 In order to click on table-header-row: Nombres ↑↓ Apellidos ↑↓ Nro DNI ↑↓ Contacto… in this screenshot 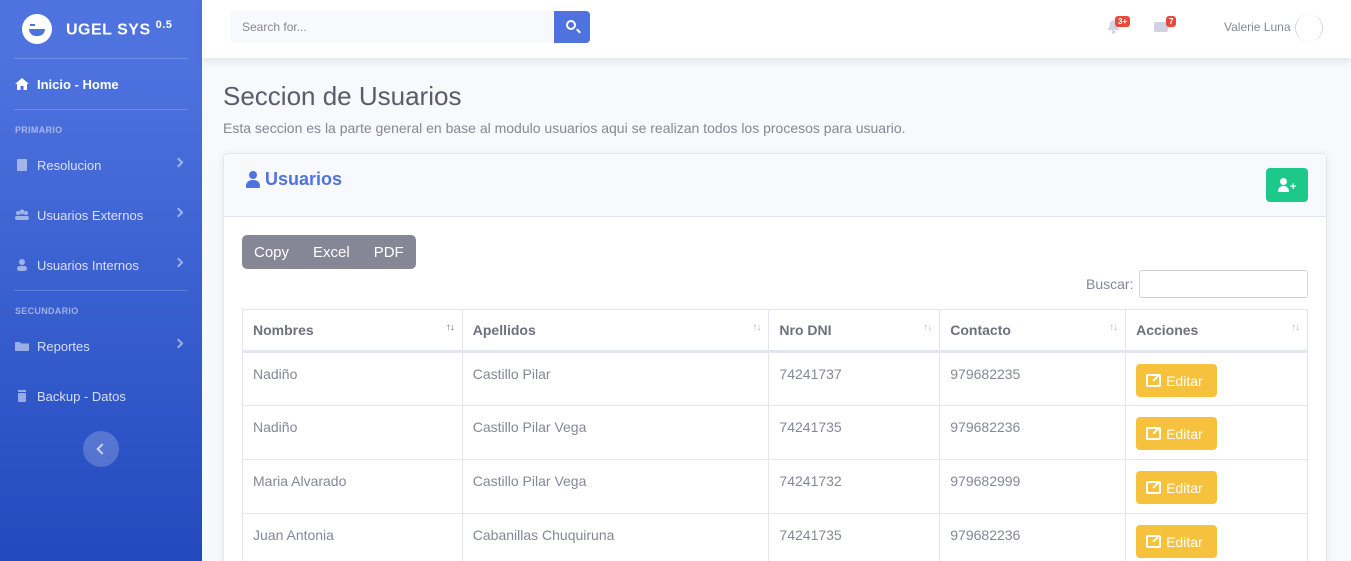, I will do `click(775, 331)`.